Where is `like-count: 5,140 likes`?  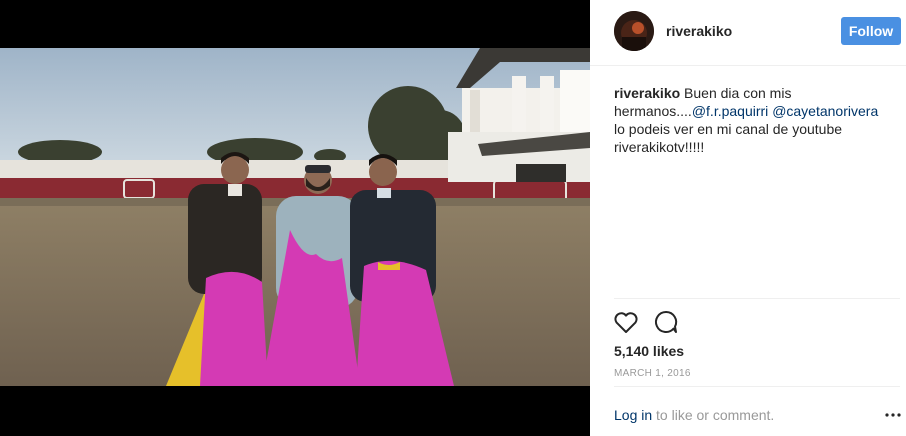
like-count: 5,140 likes is located at coordinates (649, 351).